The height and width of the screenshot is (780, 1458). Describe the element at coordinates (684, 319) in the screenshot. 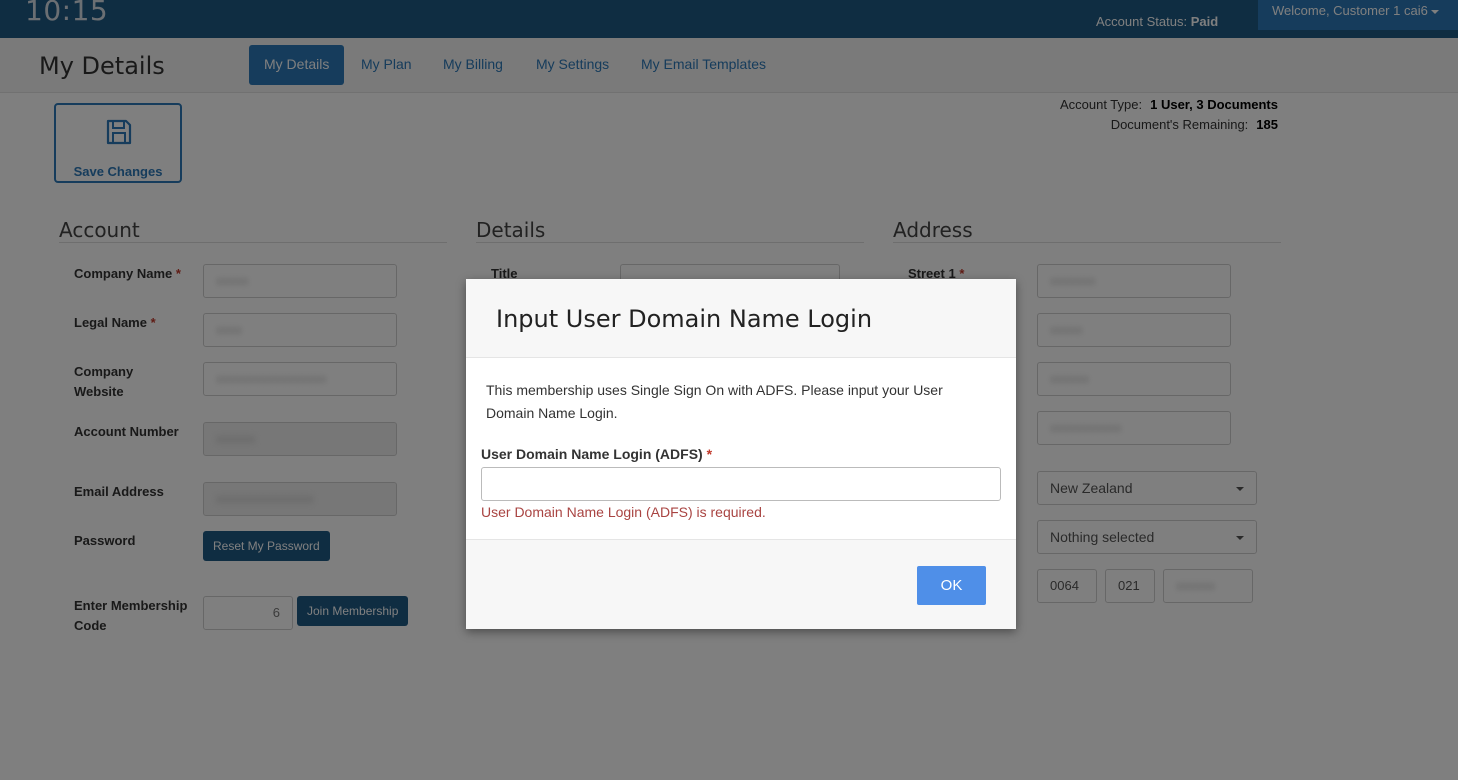

I see `modal-title: Input User Domain Name Login` at that location.